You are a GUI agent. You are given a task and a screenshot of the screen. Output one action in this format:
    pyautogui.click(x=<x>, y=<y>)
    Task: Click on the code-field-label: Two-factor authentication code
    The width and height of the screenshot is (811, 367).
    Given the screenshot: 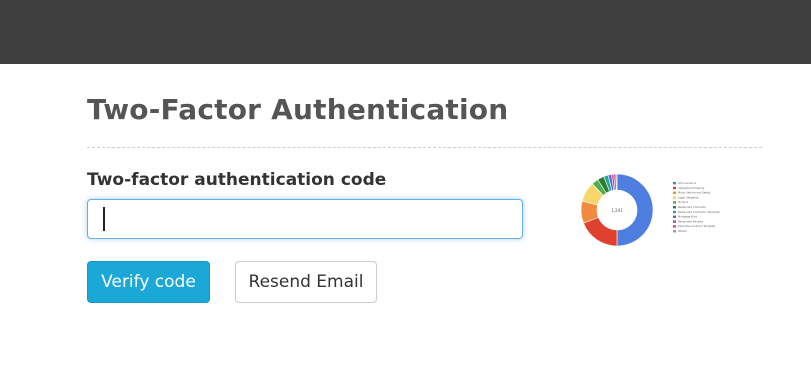 What is the action you would take?
    pyautogui.click(x=237, y=180)
    